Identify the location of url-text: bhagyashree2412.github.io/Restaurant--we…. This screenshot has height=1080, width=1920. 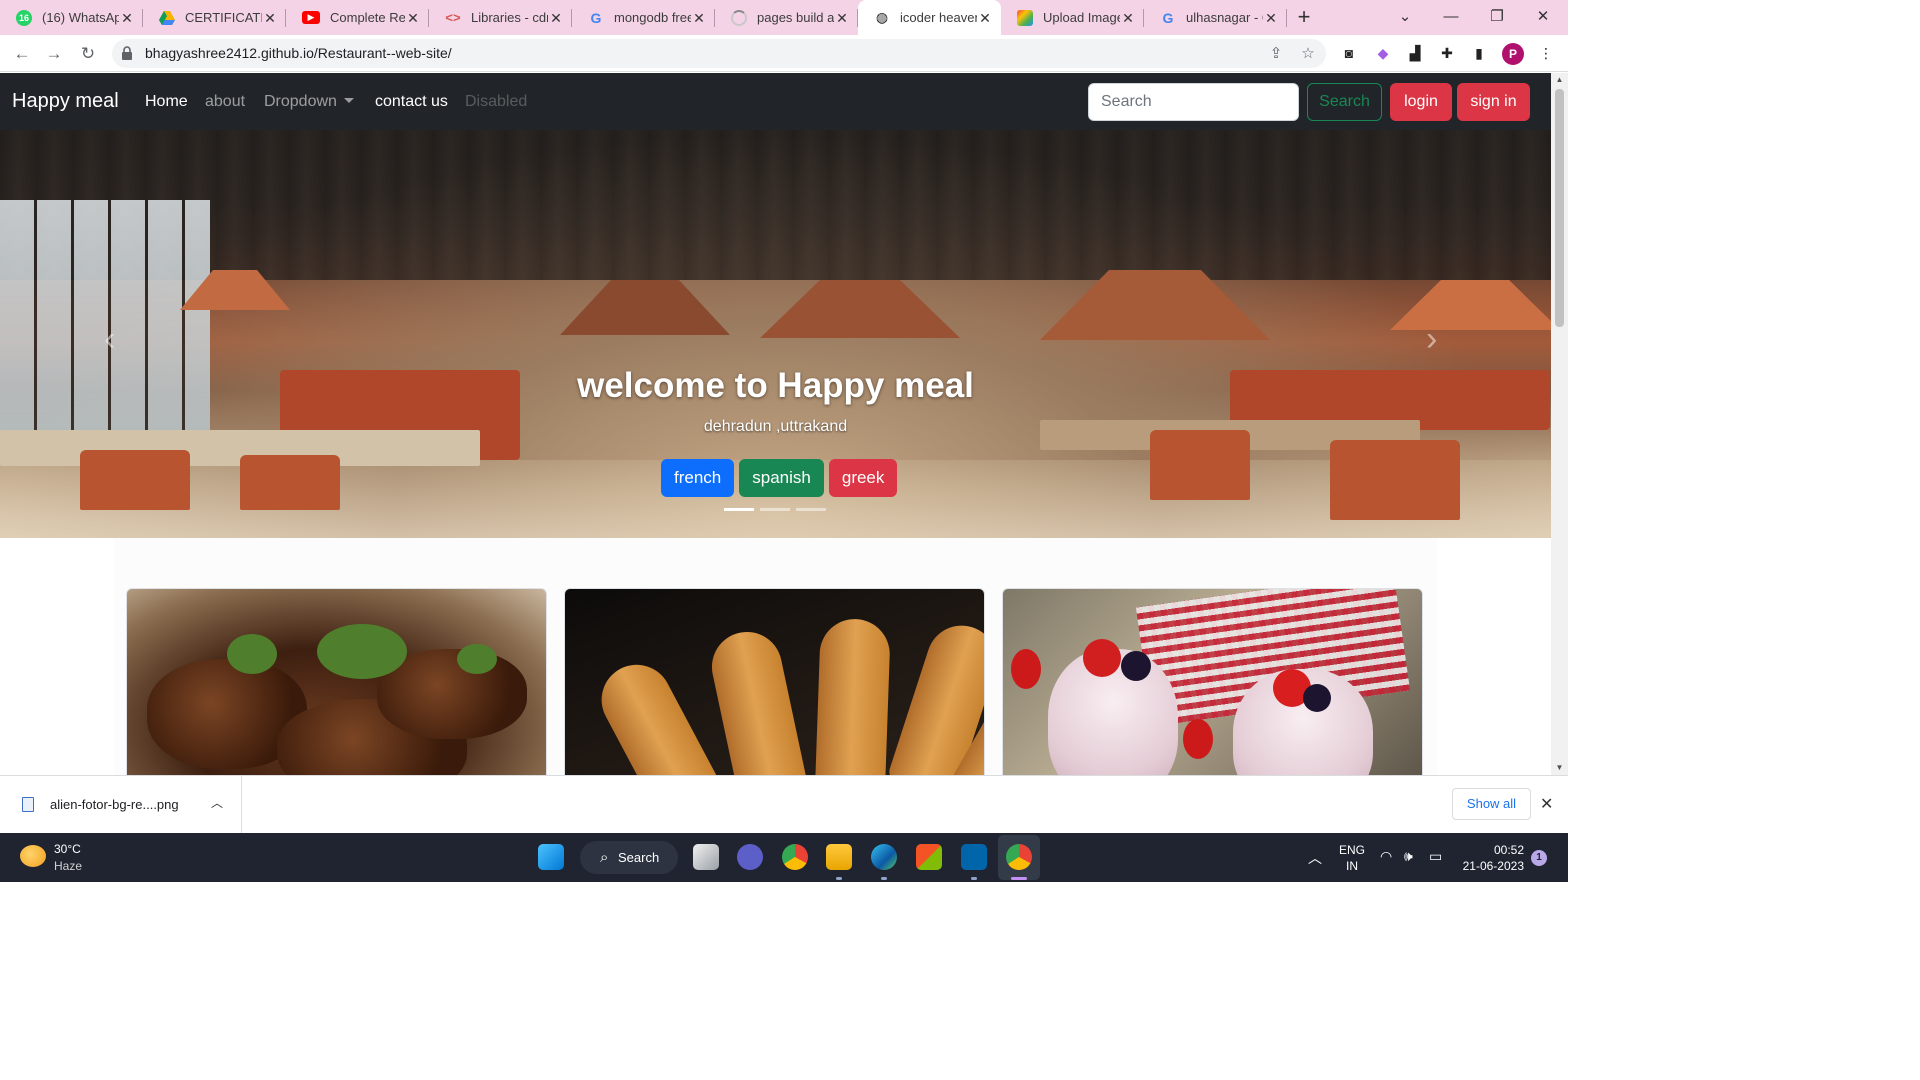
(298, 53).